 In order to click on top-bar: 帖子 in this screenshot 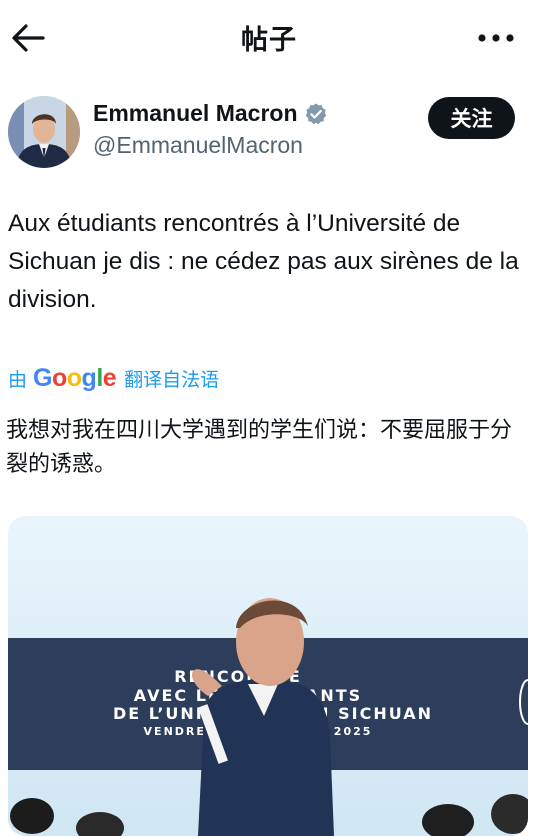, I will do `click(269, 39)`.